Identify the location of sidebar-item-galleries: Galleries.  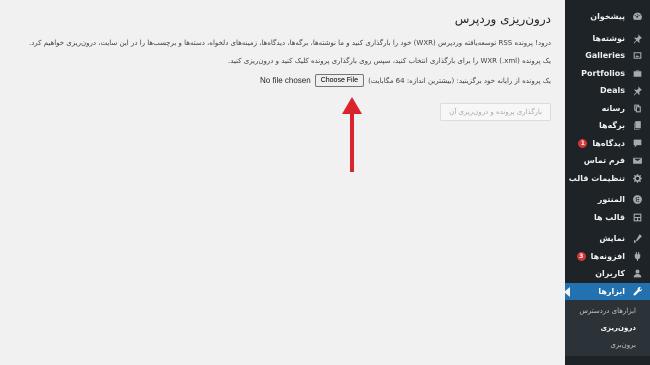
(607, 56).